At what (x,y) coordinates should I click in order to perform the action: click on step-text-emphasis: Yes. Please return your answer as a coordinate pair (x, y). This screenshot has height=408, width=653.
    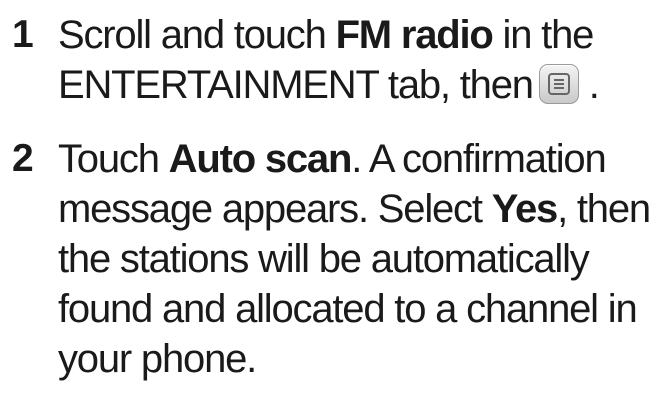
    Looking at the image, I should click on (525, 209).